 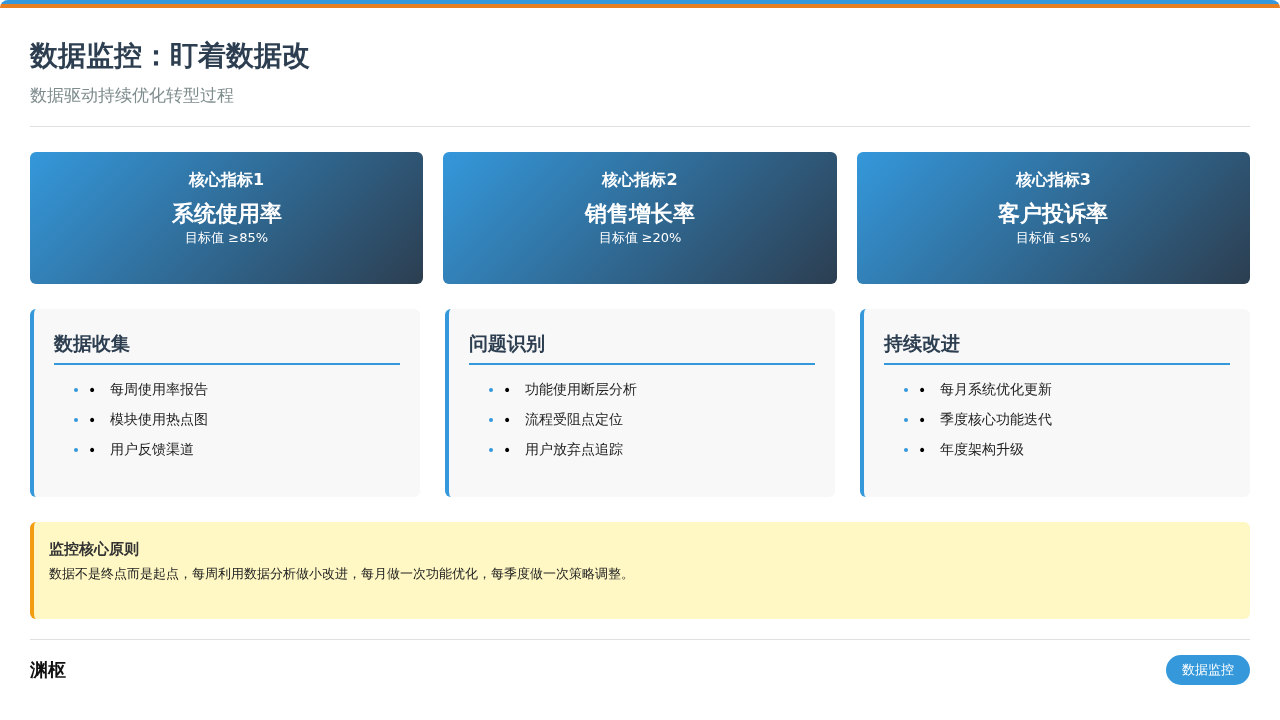 I want to click on callout-title: 监控核心原则, so click(x=94, y=549).